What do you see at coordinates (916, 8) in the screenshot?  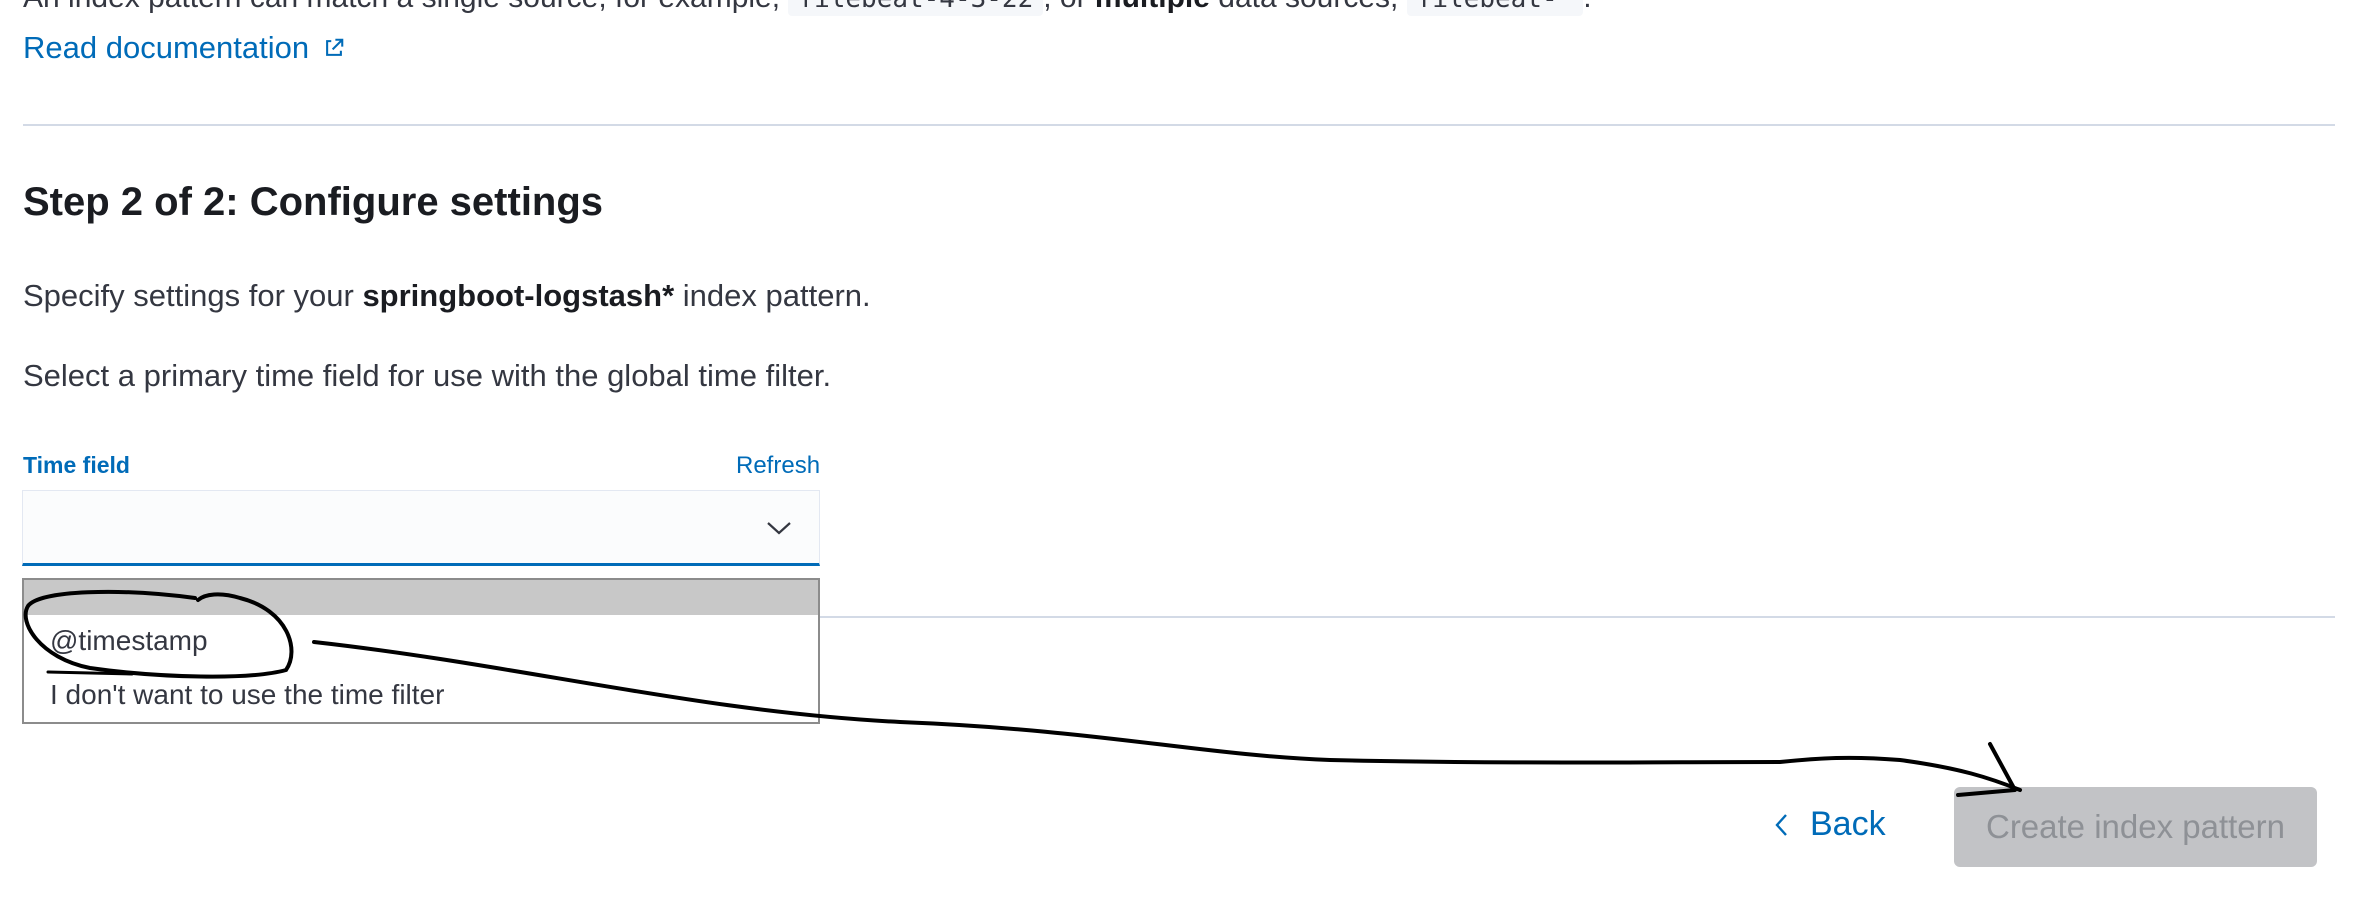 I see `code-example-single: filebeat-4-3-22` at bounding box center [916, 8].